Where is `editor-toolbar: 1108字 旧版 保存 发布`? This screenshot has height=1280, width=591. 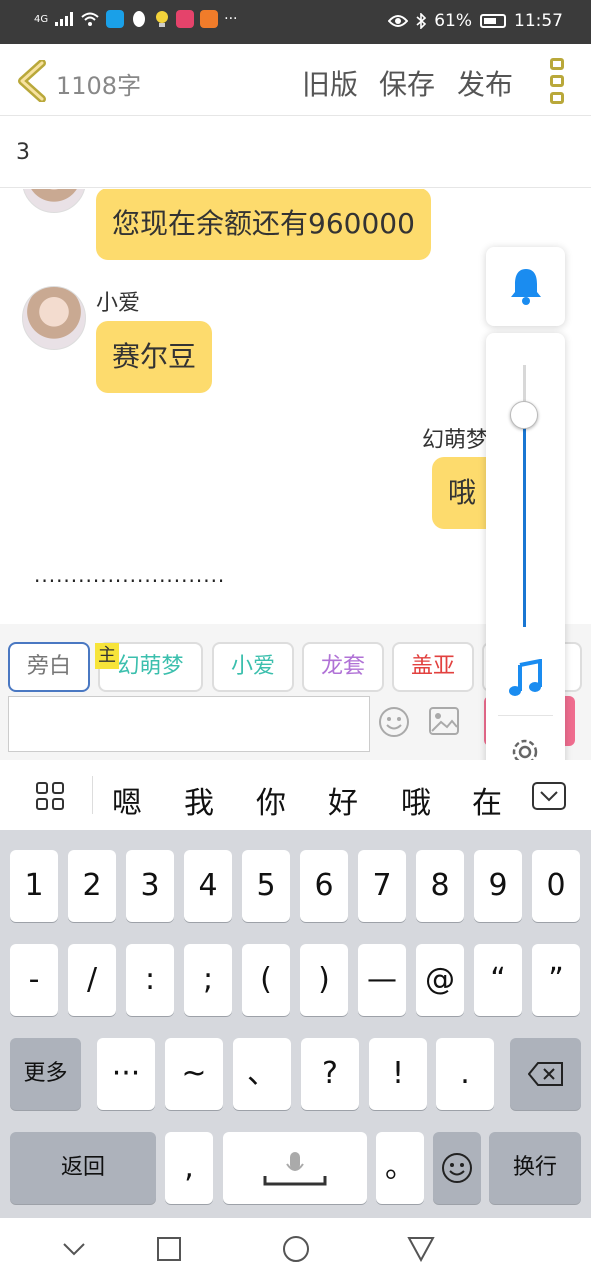 editor-toolbar: 1108字 旧版 保存 发布 is located at coordinates (295, 80).